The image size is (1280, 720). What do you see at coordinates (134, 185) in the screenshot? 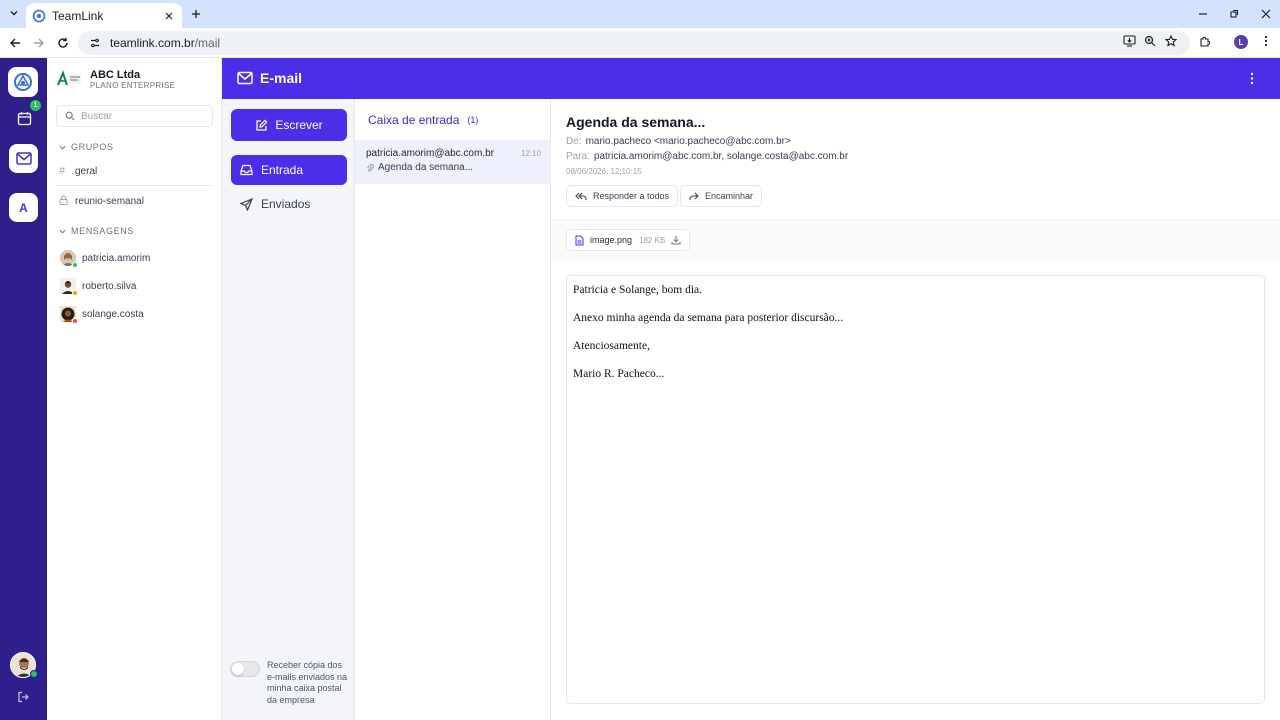
I see `divider` at bounding box center [134, 185].